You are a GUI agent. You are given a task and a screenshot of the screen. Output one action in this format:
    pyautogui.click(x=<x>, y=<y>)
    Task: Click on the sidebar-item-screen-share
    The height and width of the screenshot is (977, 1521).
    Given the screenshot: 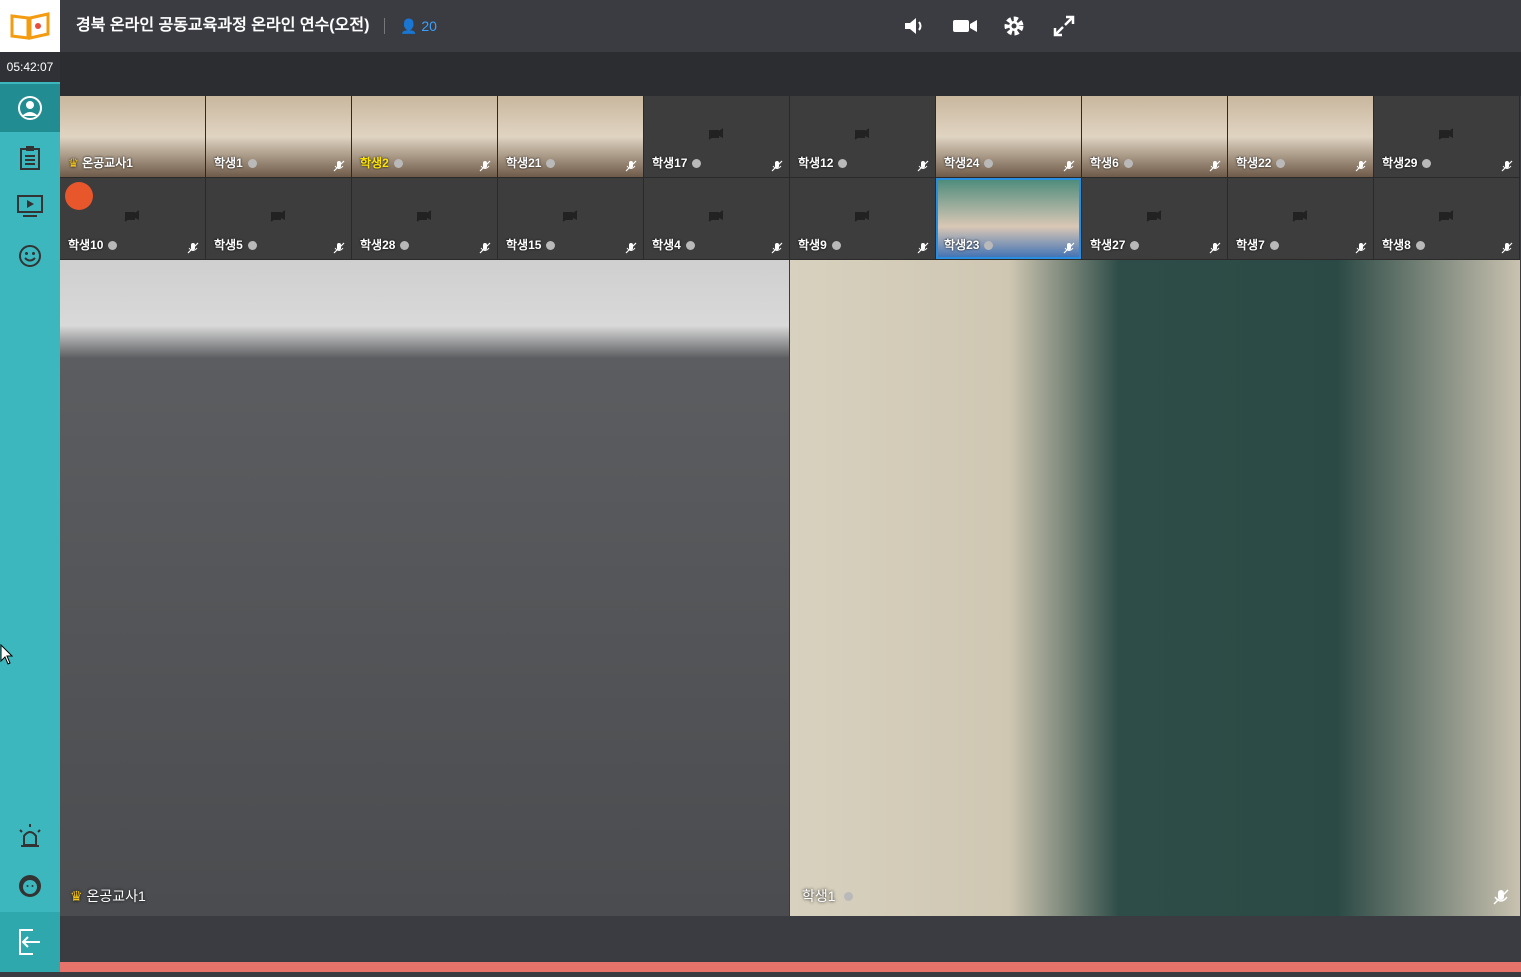 What is the action you would take?
    pyautogui.click(x=30, y=206)
    